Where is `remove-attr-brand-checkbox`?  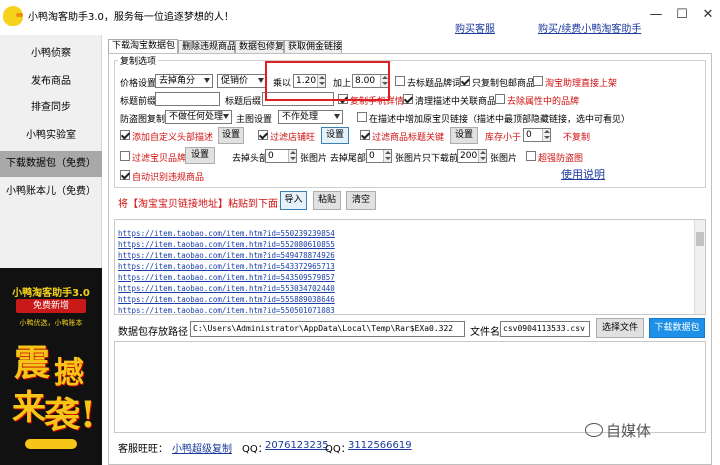 remove-attr-brand-checkbox is located at coordinates (500, 99).